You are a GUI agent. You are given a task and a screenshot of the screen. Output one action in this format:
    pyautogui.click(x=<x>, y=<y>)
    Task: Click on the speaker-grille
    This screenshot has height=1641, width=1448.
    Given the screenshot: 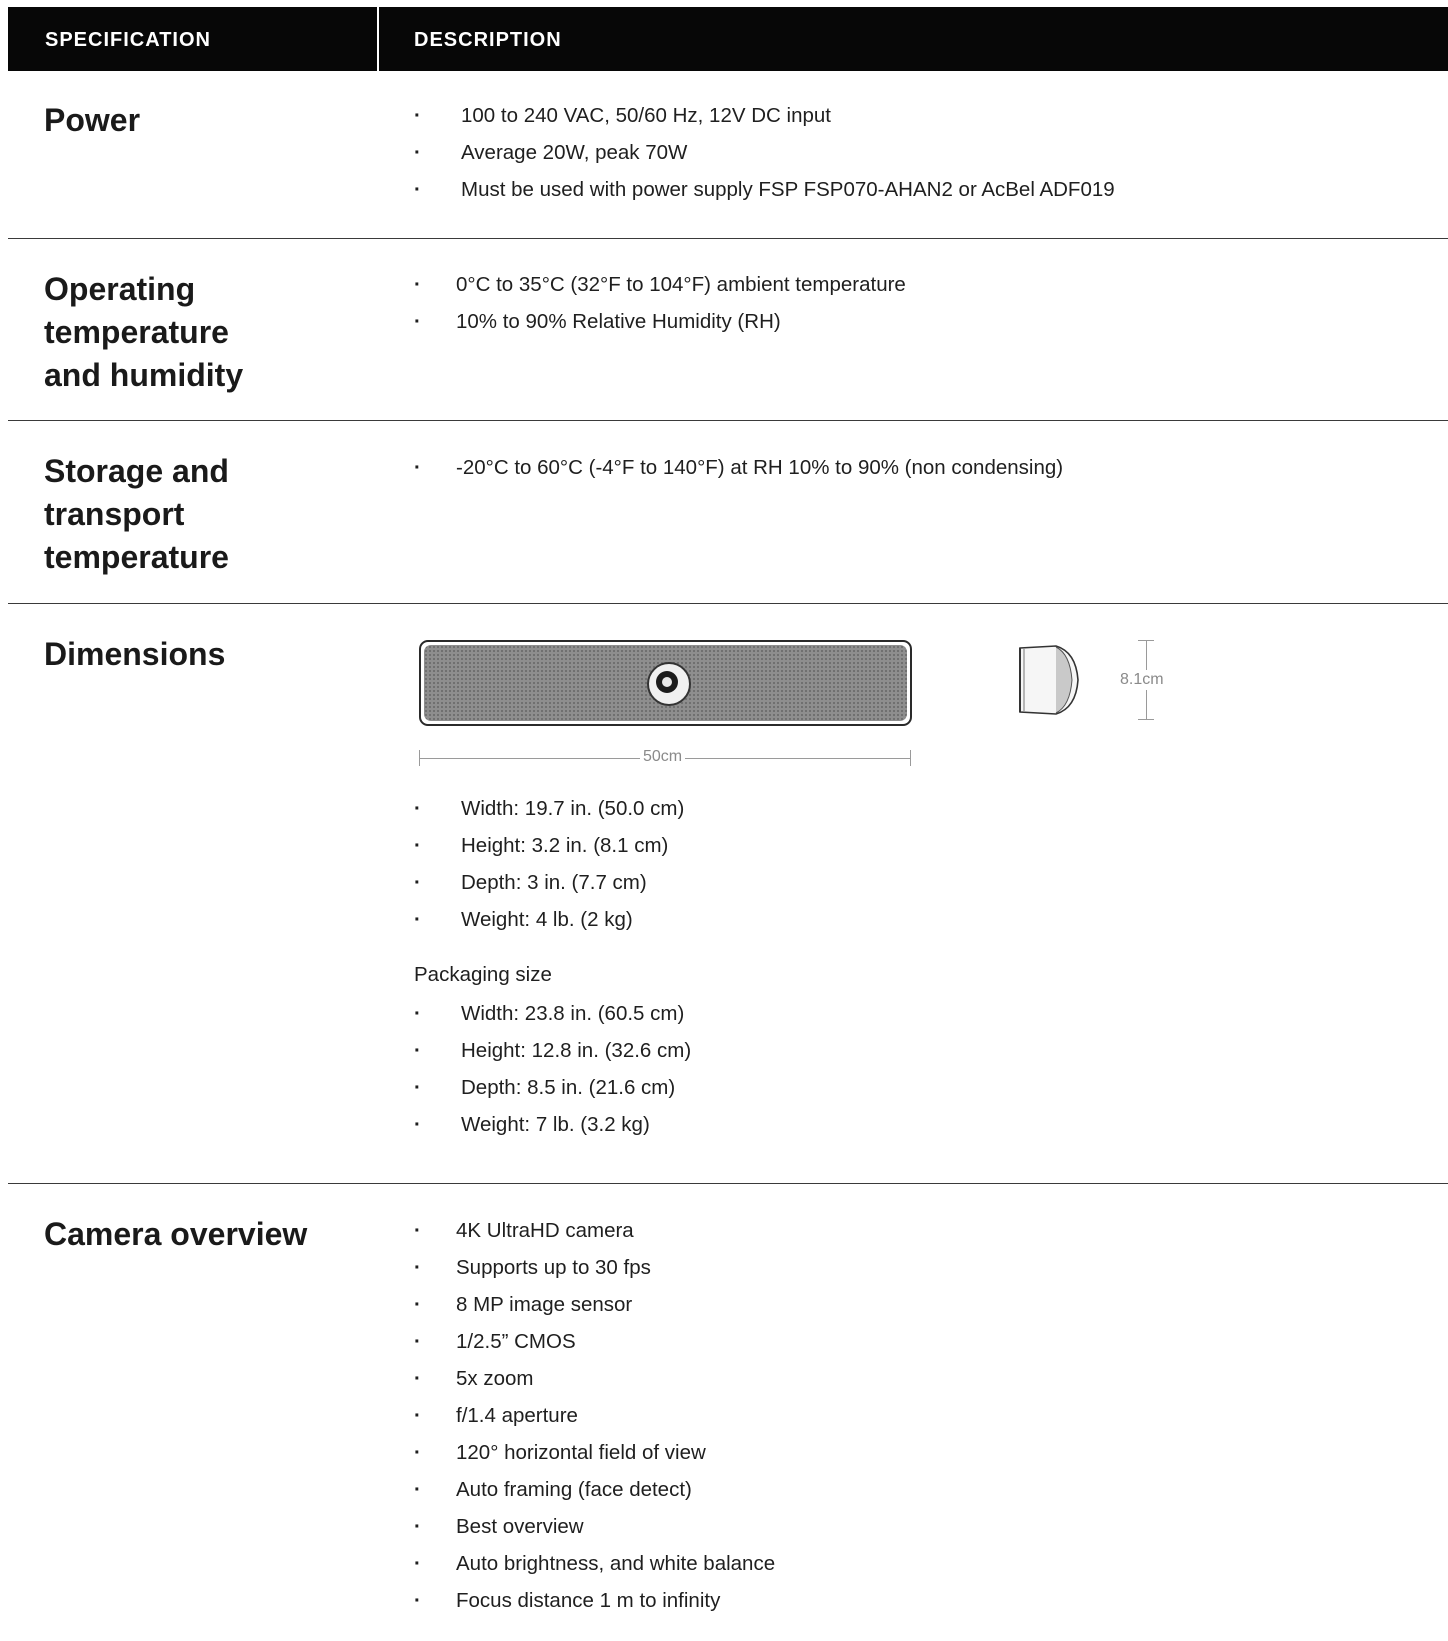 What is the action you would take?
    pyautogui.click(x=665, y=683)
    